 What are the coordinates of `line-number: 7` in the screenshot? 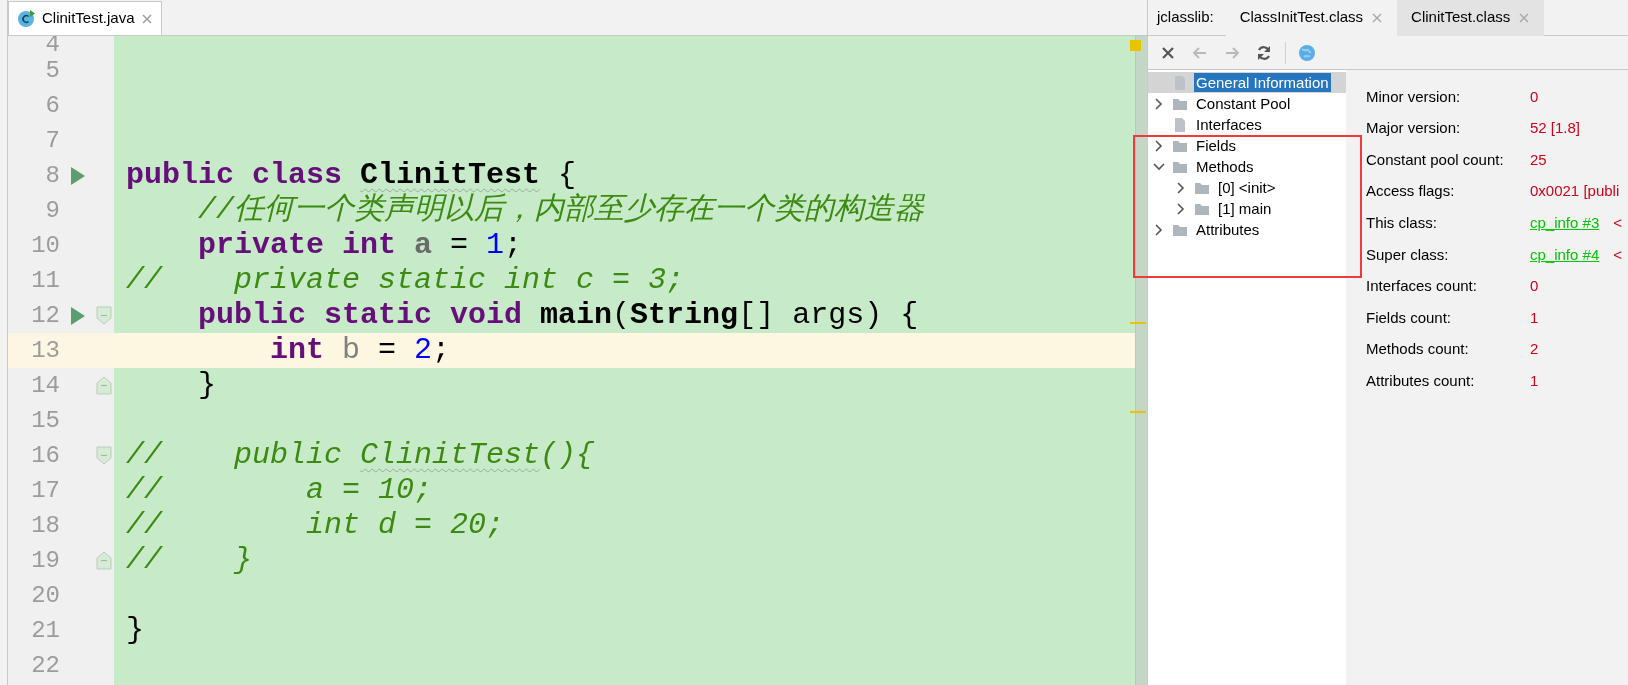 It's located at (52, 140).